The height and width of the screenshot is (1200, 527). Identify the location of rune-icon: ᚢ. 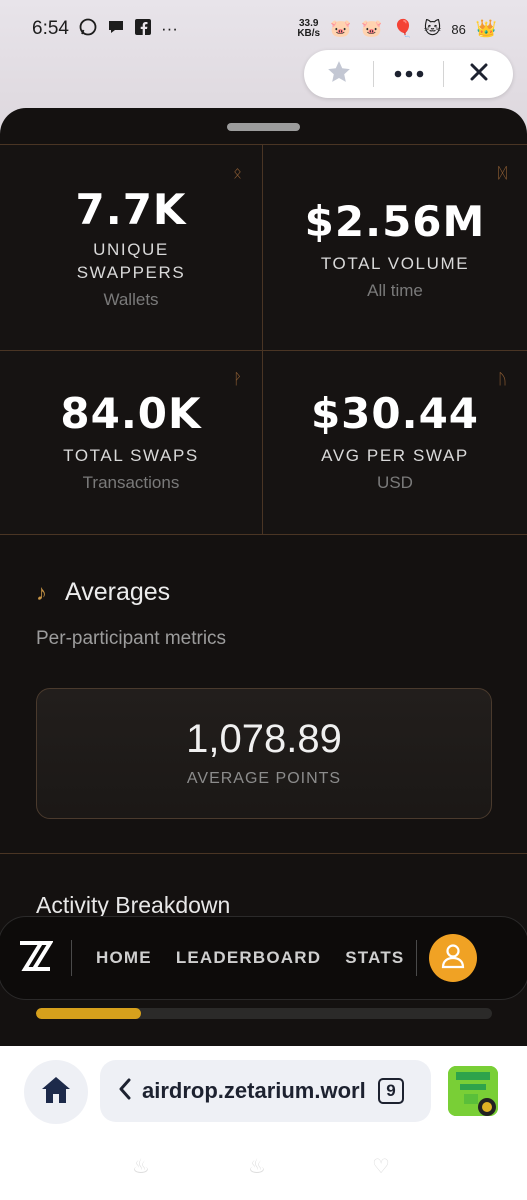
(502, 379).